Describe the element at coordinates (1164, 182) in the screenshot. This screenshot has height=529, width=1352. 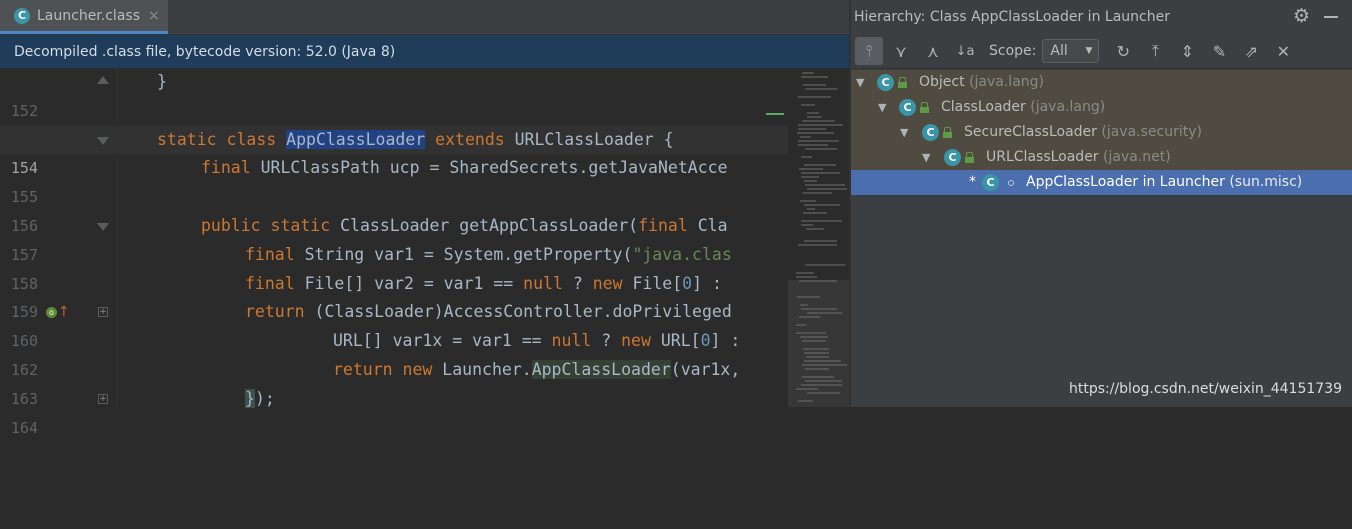
I see `tree-node-label: AppClassLoader in Launcher (sun.misc)` at that location.